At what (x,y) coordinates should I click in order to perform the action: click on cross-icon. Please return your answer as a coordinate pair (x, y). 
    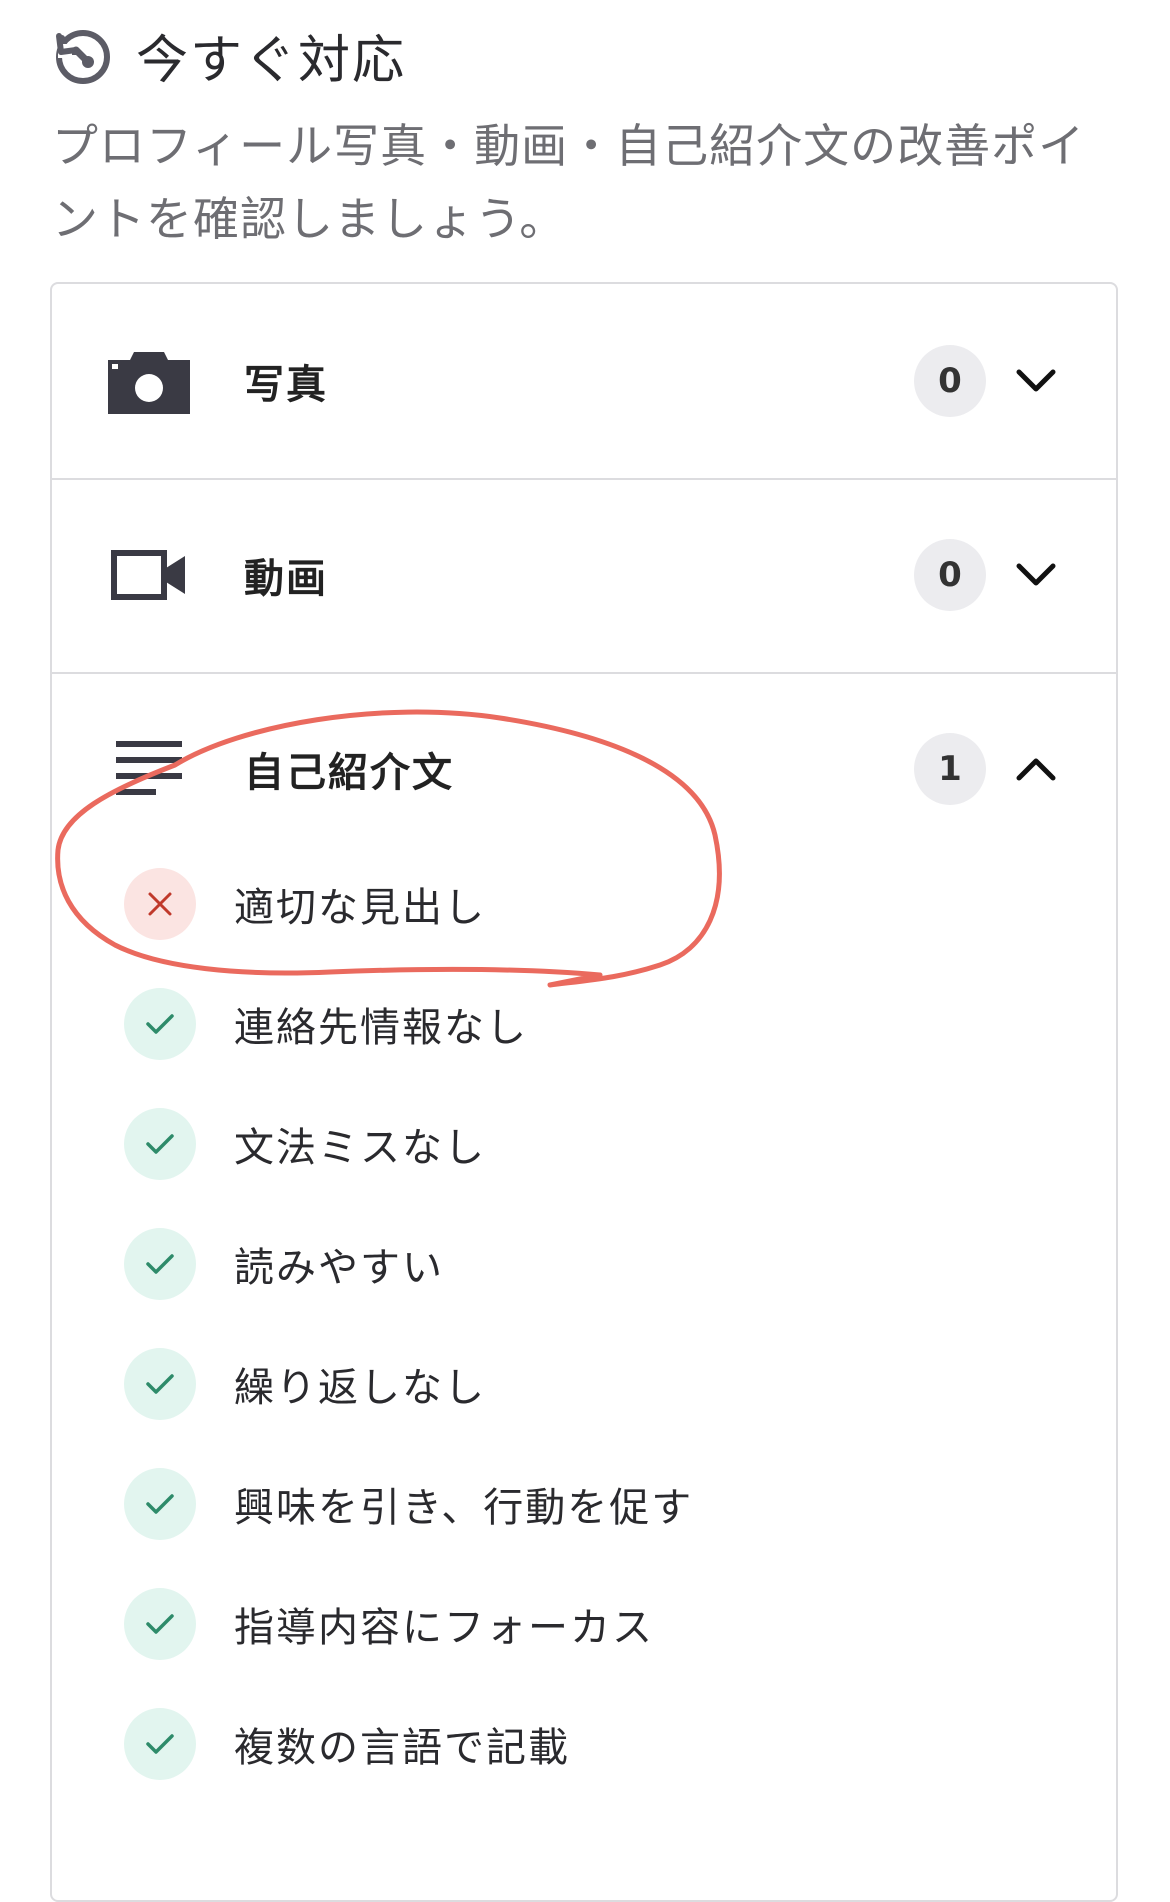
    Looking at the image, I should click on (160, 904).